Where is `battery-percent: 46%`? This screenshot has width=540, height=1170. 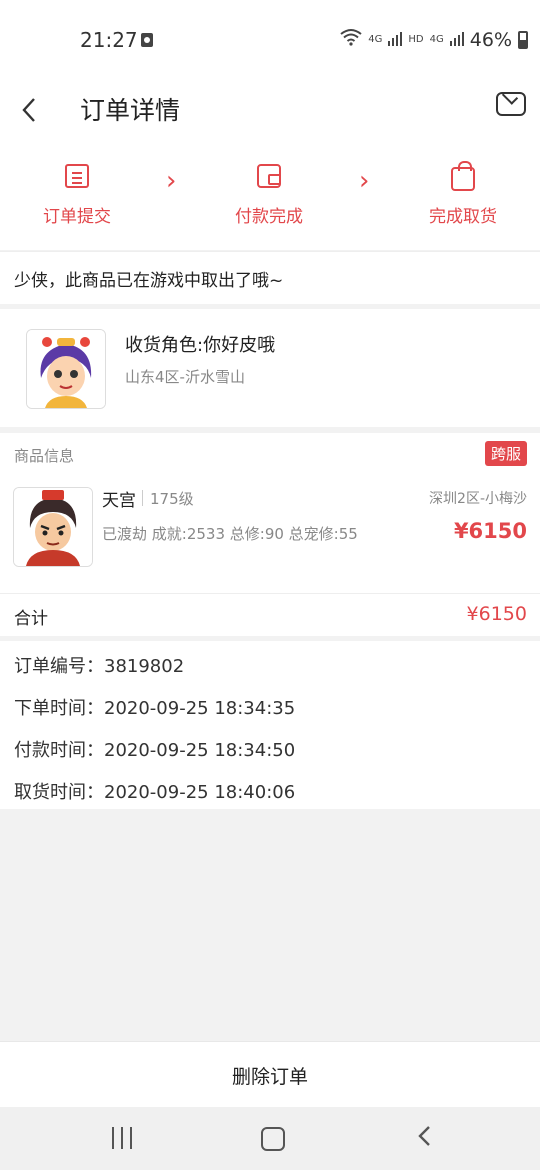
battery-percent: 46% is located at coordinates (490, 39).